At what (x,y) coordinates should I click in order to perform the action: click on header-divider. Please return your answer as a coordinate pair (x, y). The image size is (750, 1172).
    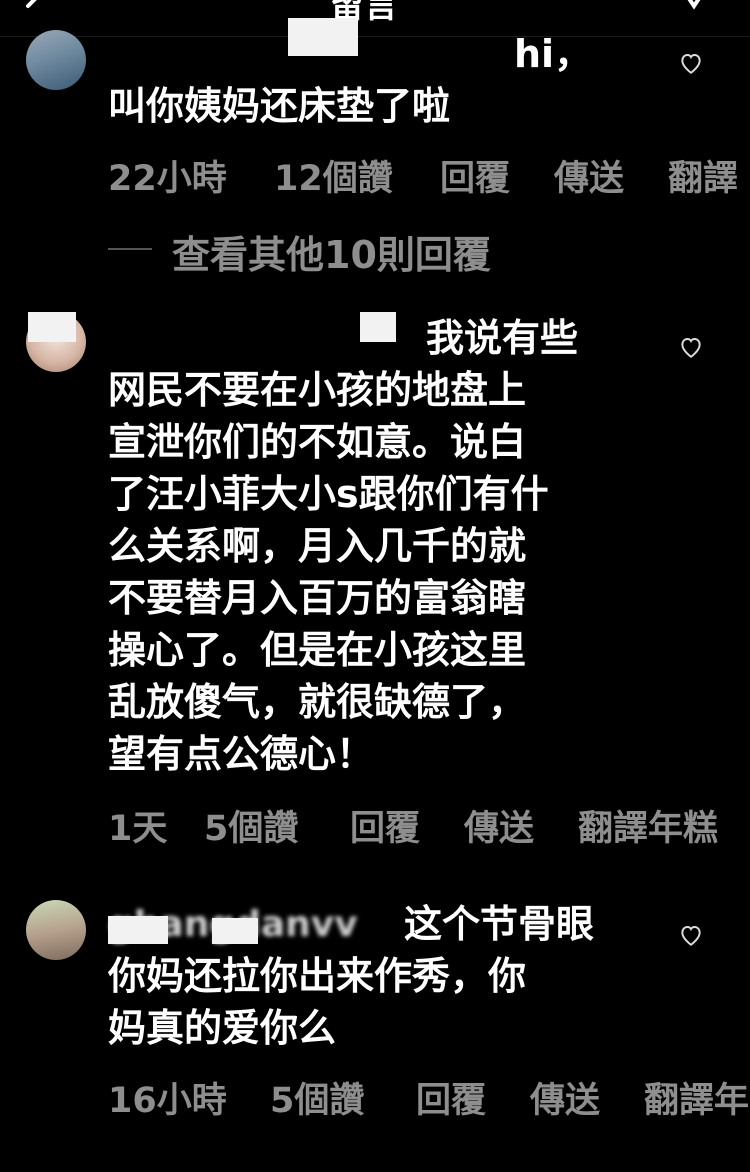
    Looking at the image, I should click on (375, 36).